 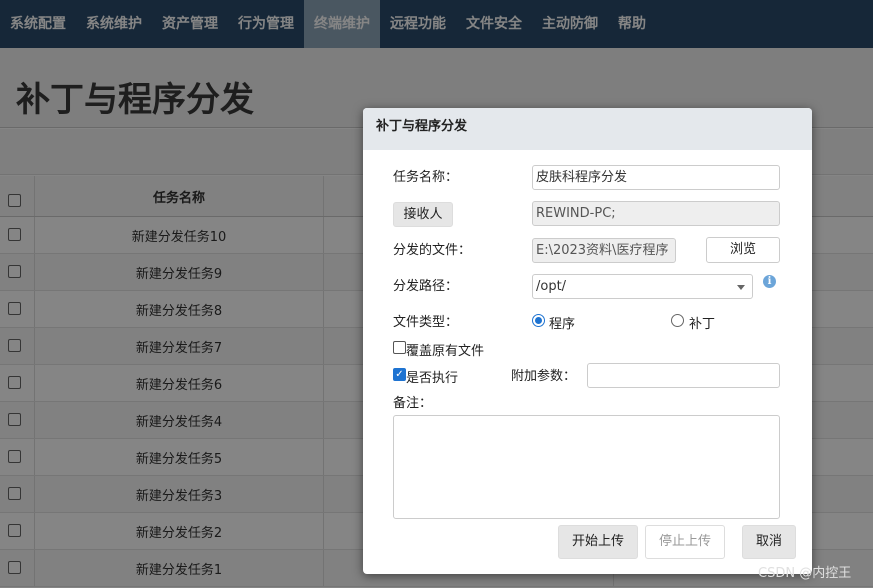 I want to click on dialog-title: 补丁与程序分发, so click(x=587, y=129).